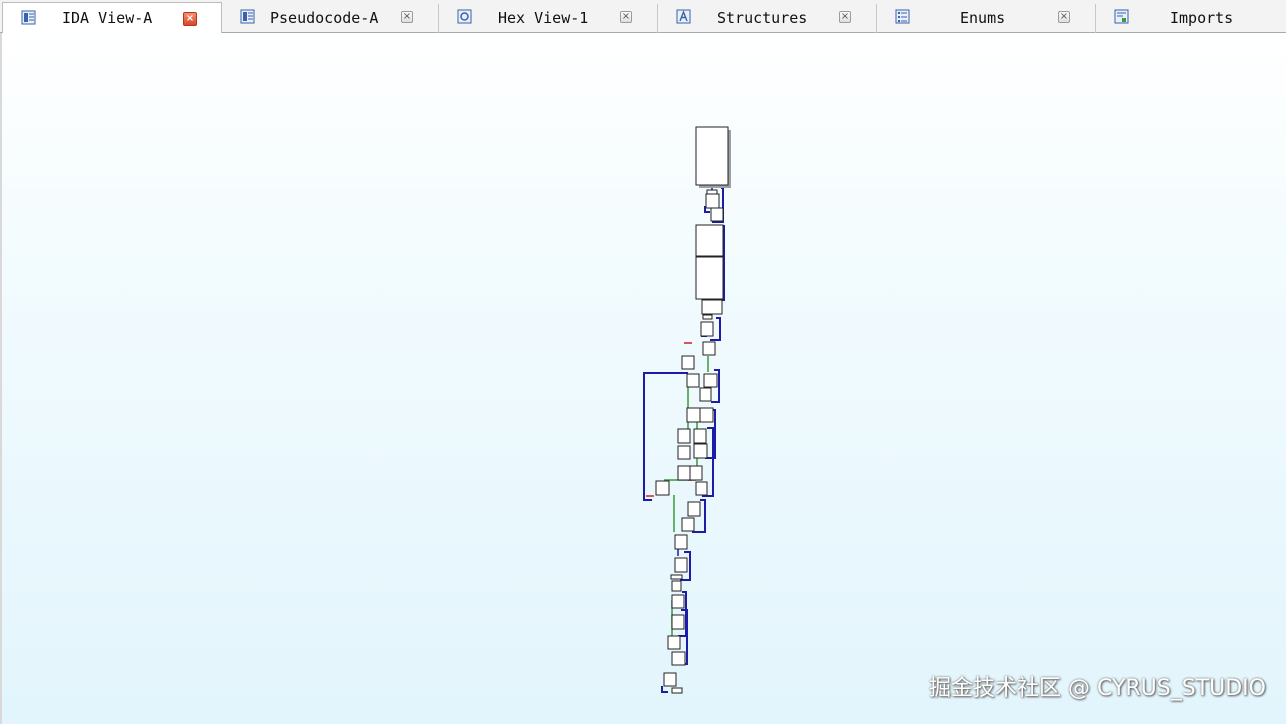  I want to click on tab-enums: Enums ×, so click(986, 18).